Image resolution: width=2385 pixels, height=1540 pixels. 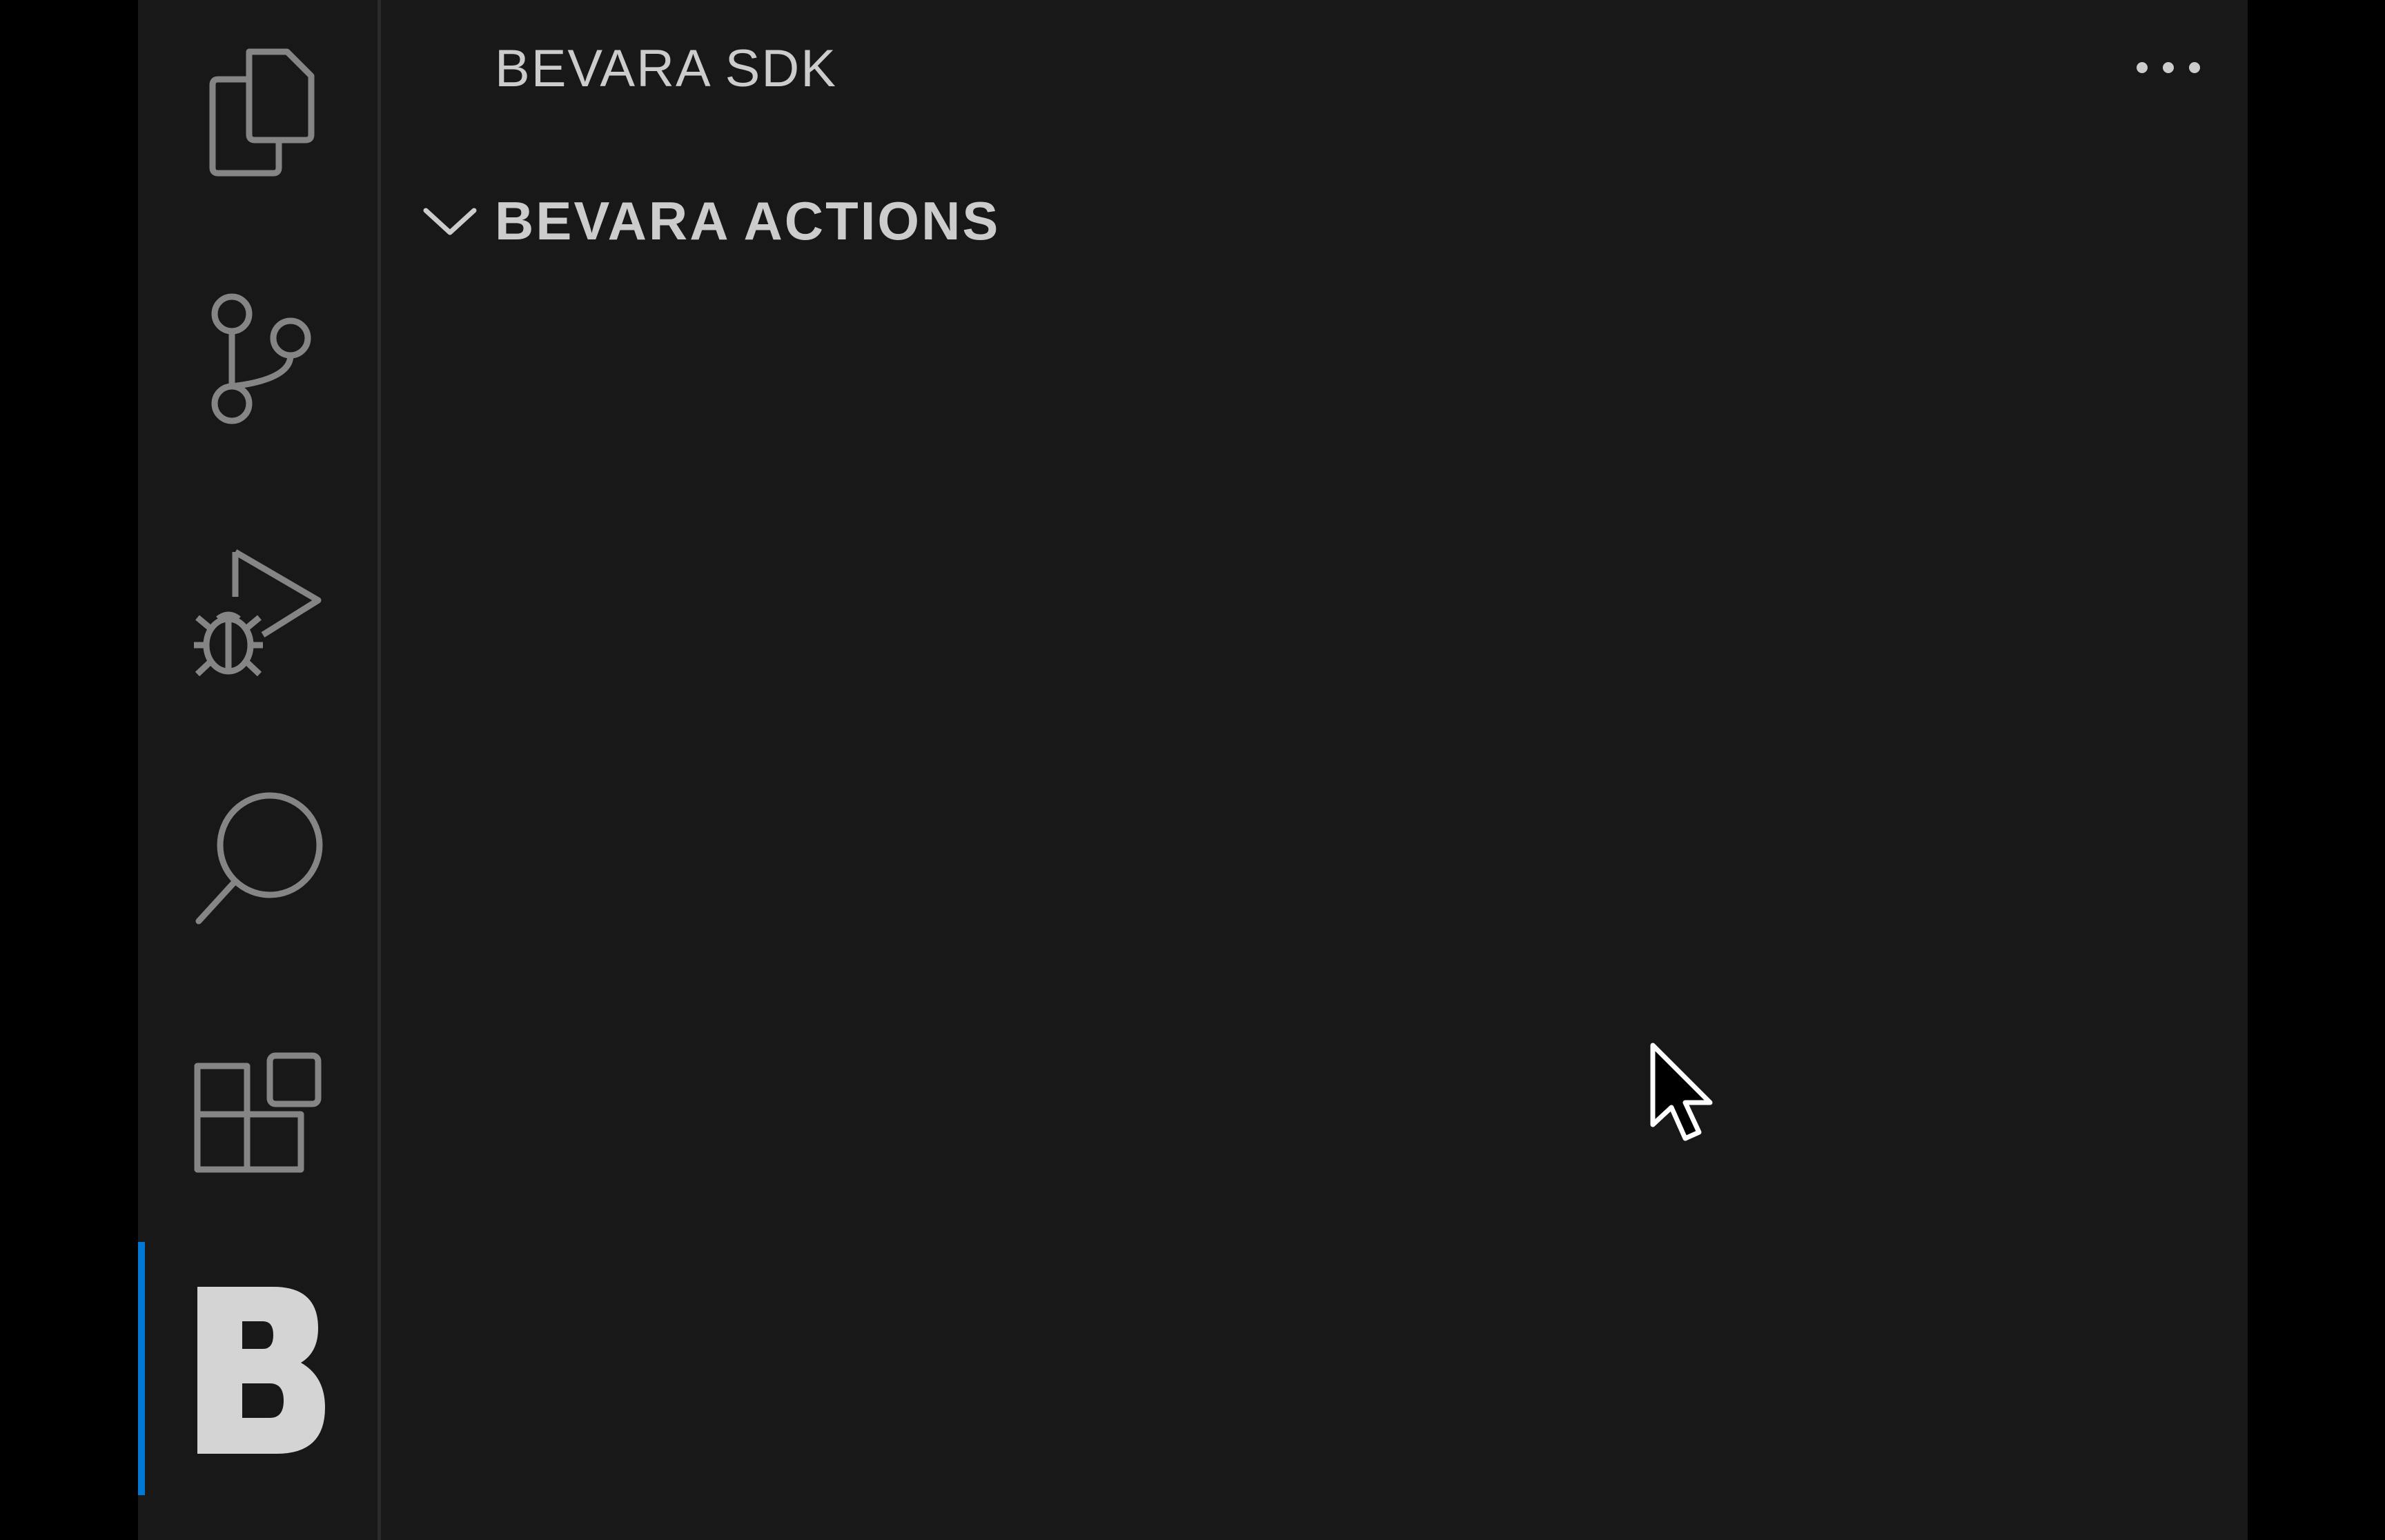 I want to click on section-header-bevara-actions: BEVARA ACTIONS, so click(x=706, y=220).